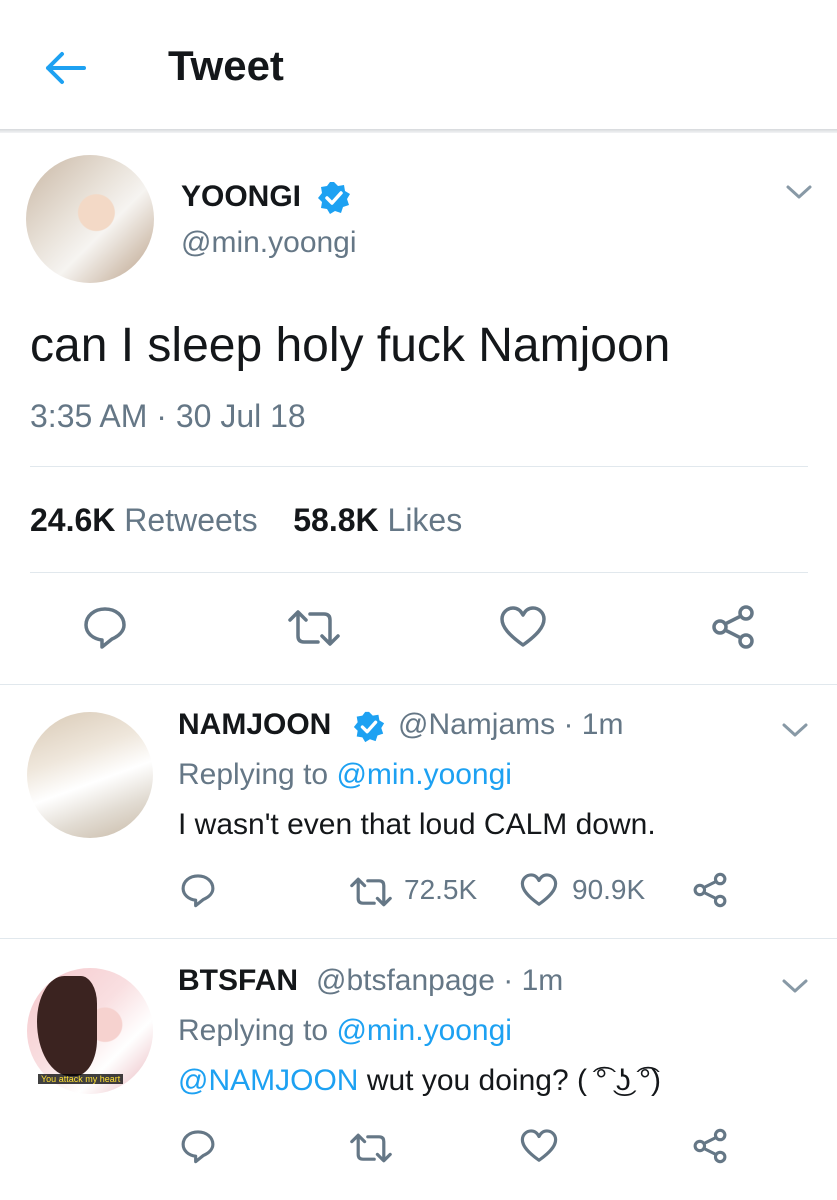 The width and height of the screenshot is (837, 1200). What do you see at coordinates (241, 197) in the screenshot?
I see `author-name: YOONGI` at bounding box center [241, 197].